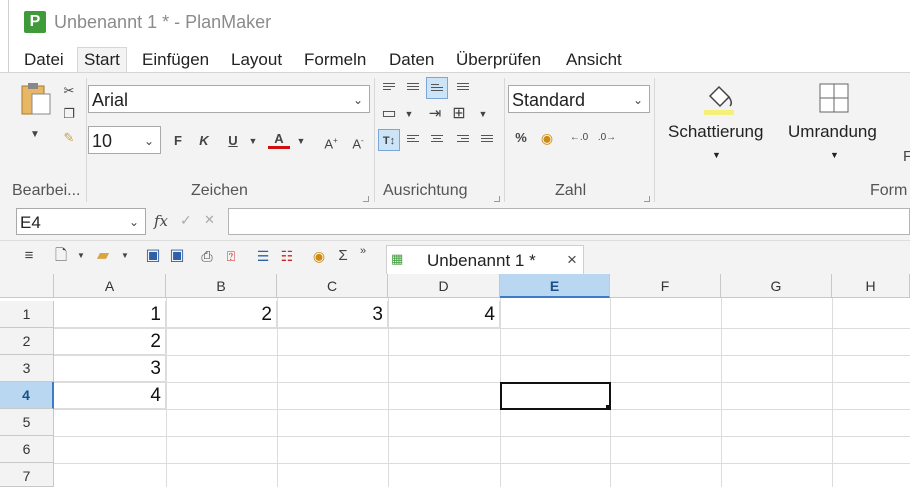  Describe the element at coordinates (487, 140) in the screenshot. I see `align-justify-icon` at that location.